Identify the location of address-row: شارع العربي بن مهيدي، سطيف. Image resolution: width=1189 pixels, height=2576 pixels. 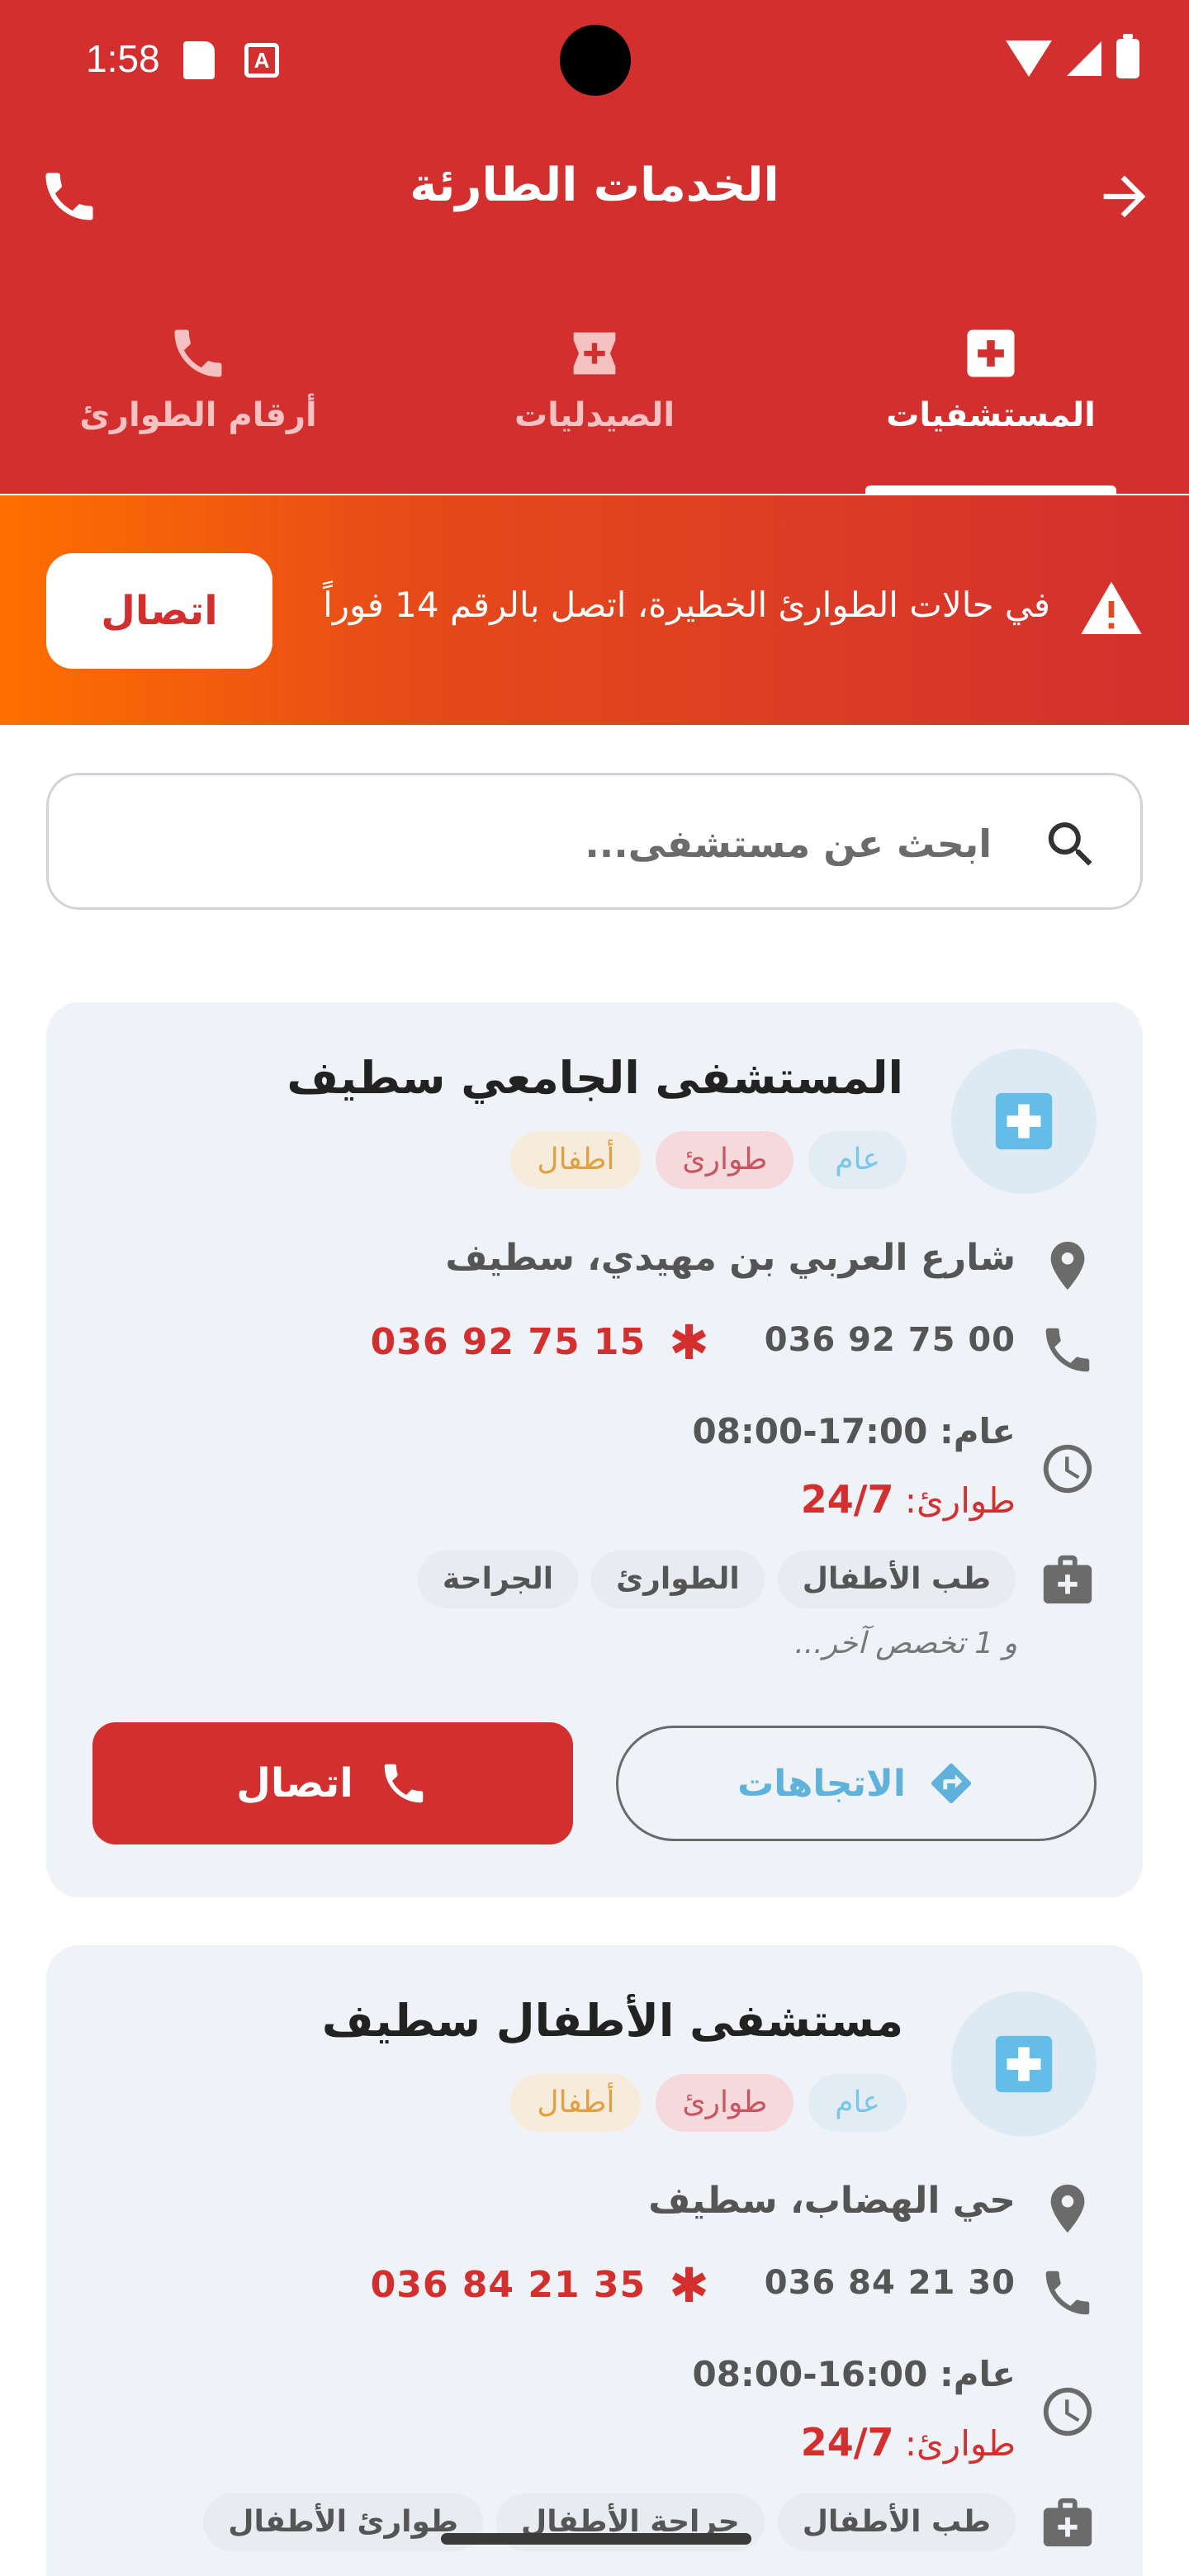
(771, 1266).